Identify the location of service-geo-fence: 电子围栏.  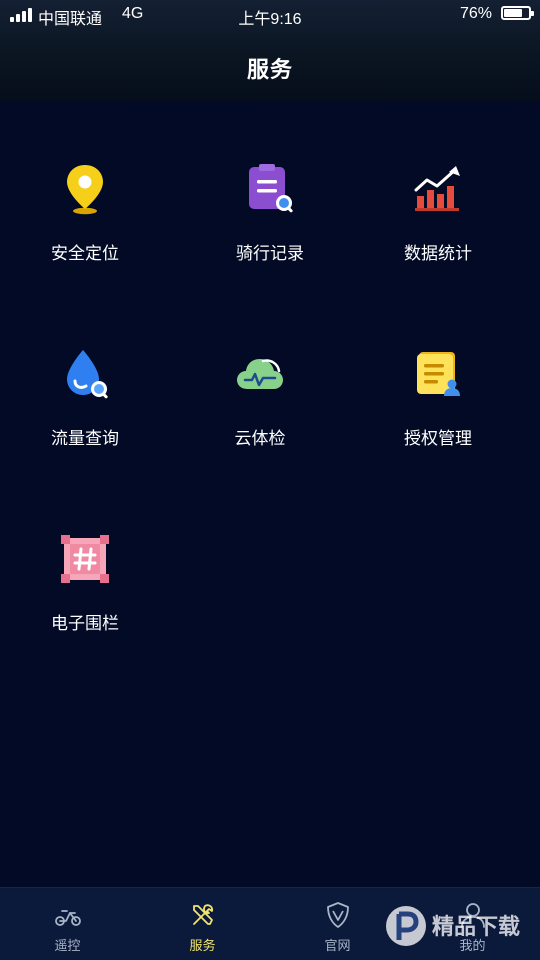
(85, 585).